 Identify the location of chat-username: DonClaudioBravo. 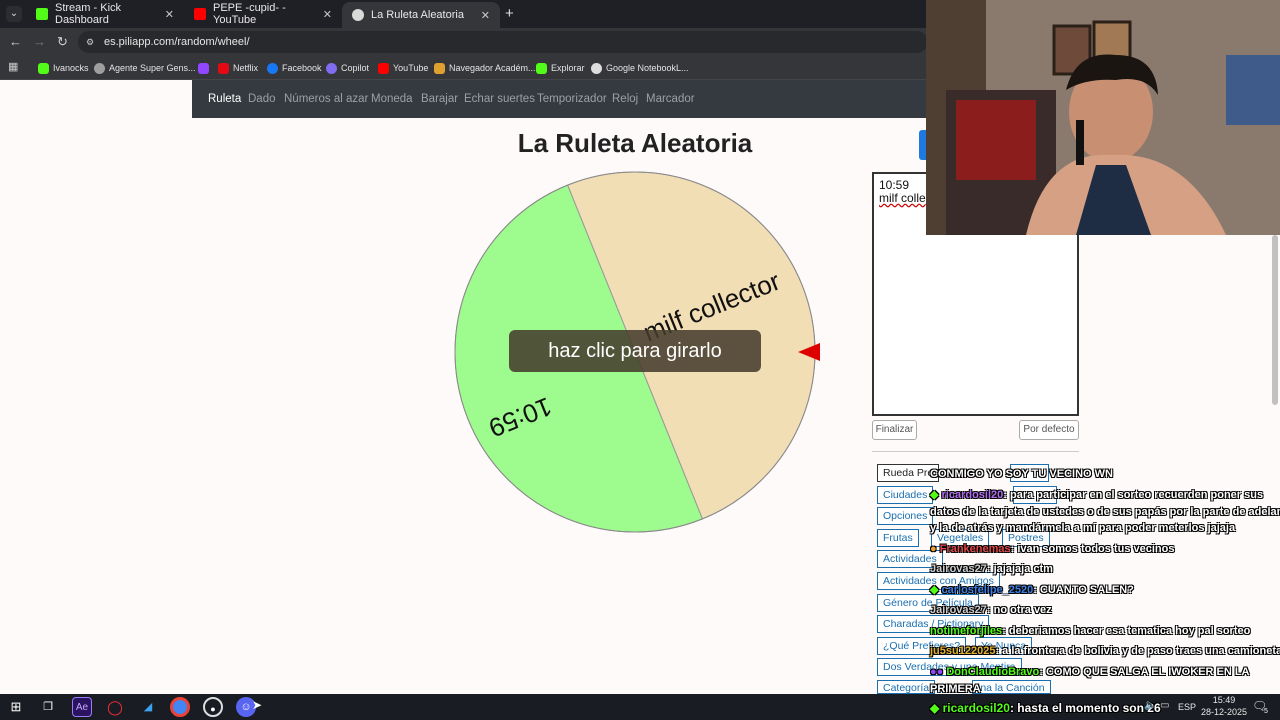
(993, 672).